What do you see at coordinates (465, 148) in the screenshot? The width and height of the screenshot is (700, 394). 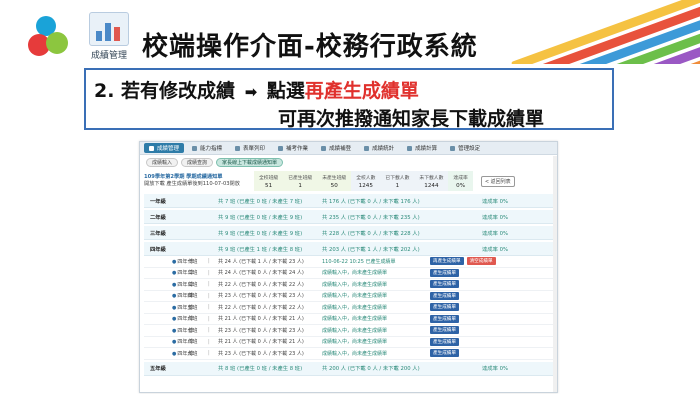 I see `nav-tab-7: 管理設定` at bounding box center [465, 148].